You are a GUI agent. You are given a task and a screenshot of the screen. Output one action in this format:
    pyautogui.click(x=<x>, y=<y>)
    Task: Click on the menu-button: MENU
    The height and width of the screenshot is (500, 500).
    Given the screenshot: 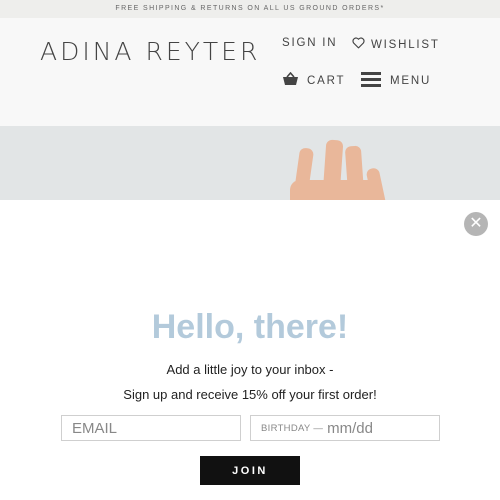 What is the action you would take?
    pyautogui.click(x=396, y=81)
    